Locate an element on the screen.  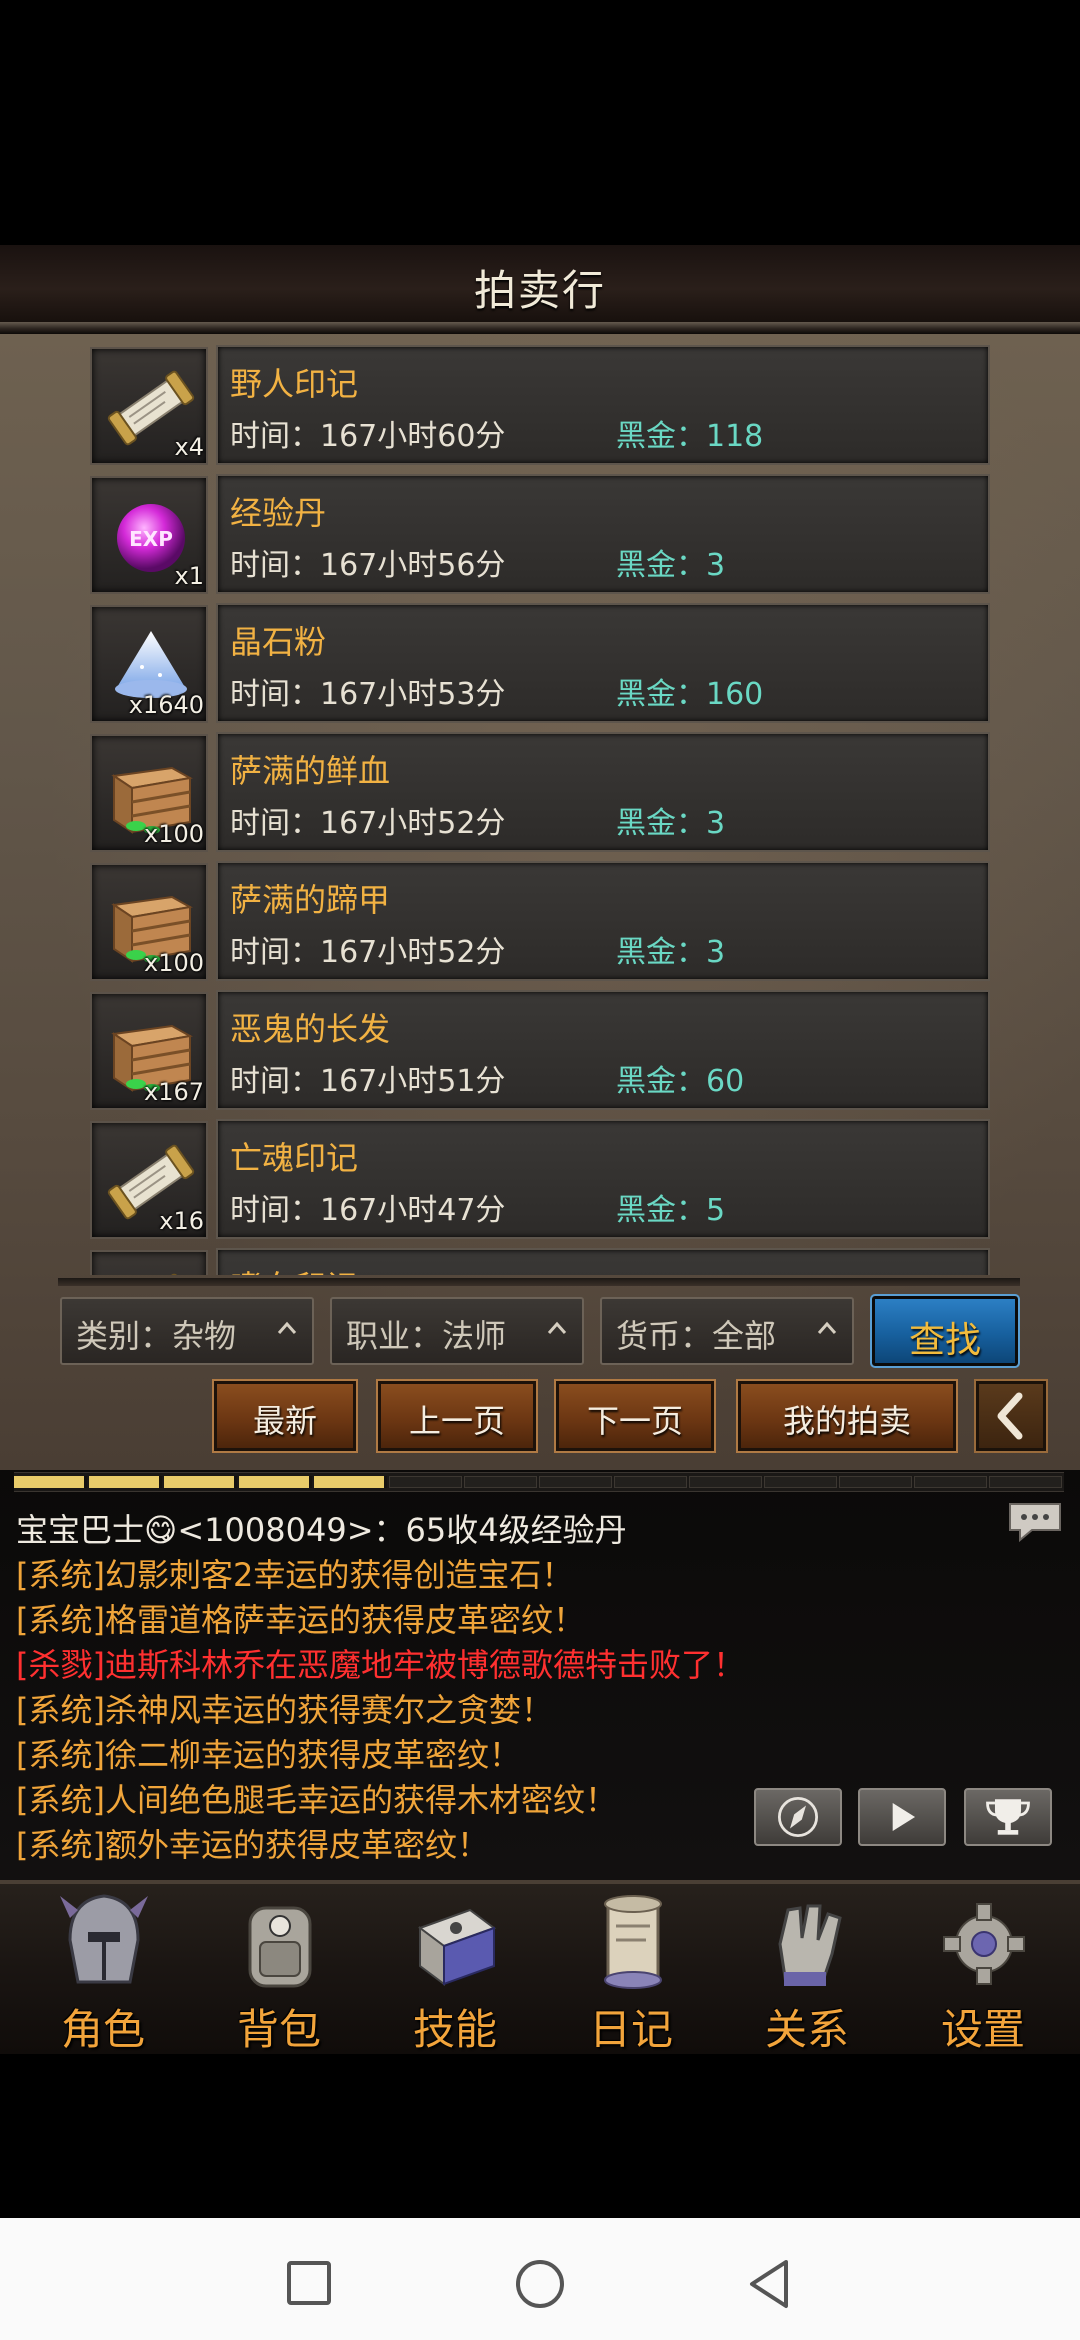
my-auctions-button: 我的拍卖 is located at coordinates (847, 1416).